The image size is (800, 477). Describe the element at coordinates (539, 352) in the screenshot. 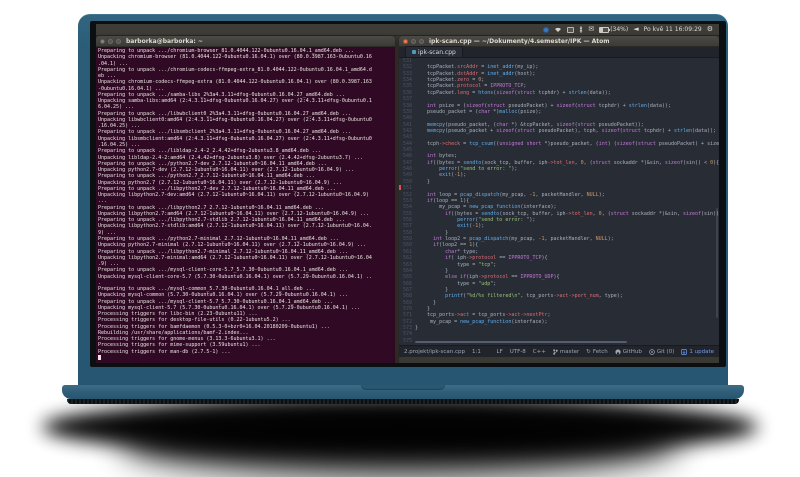

I see `status-grammar: C++` at that location.